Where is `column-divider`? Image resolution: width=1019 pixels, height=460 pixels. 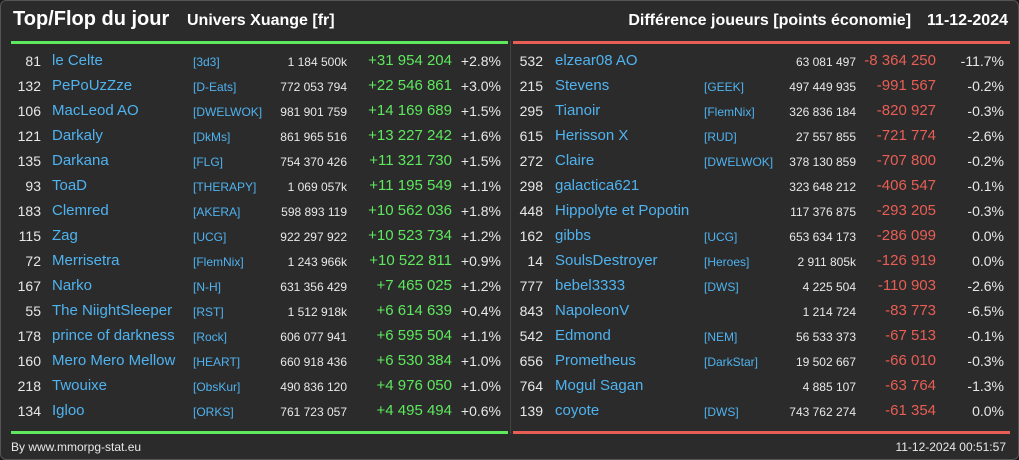 column-divider is located at coordinates (510, 237).